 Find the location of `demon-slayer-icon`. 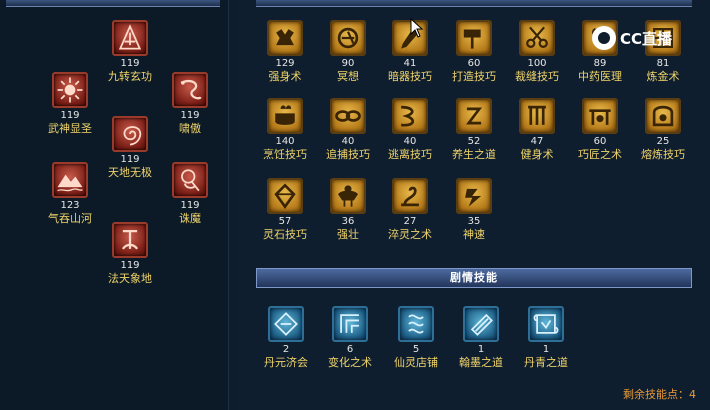

demon-slayer-icon is located at coordinates (190, 180).